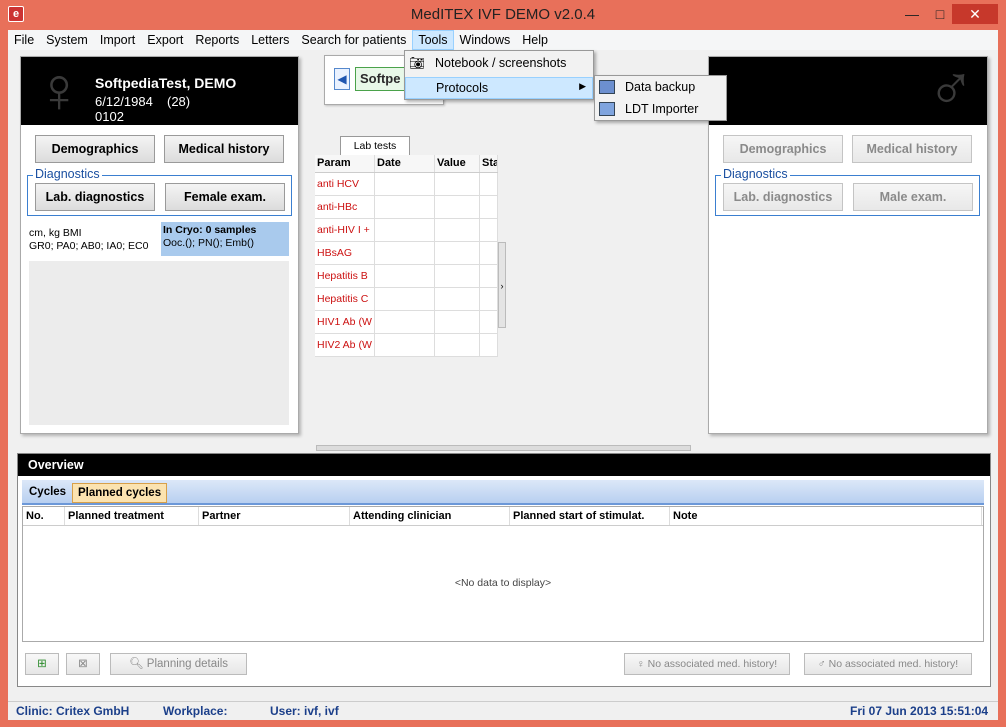 Image resolution: width=1006 pixels, height=727 pixels. Describe the element at coordinates (826, 516) in the screenshot. I see `col-note: Note` at that location.